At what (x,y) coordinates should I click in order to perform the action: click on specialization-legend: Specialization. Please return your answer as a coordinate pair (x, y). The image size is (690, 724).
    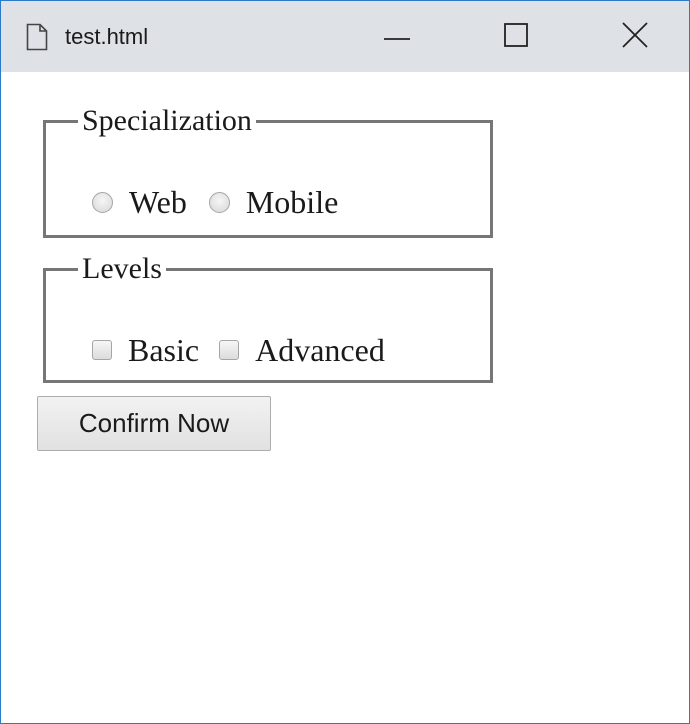
    Looking at the image, I should click on (167, 120).